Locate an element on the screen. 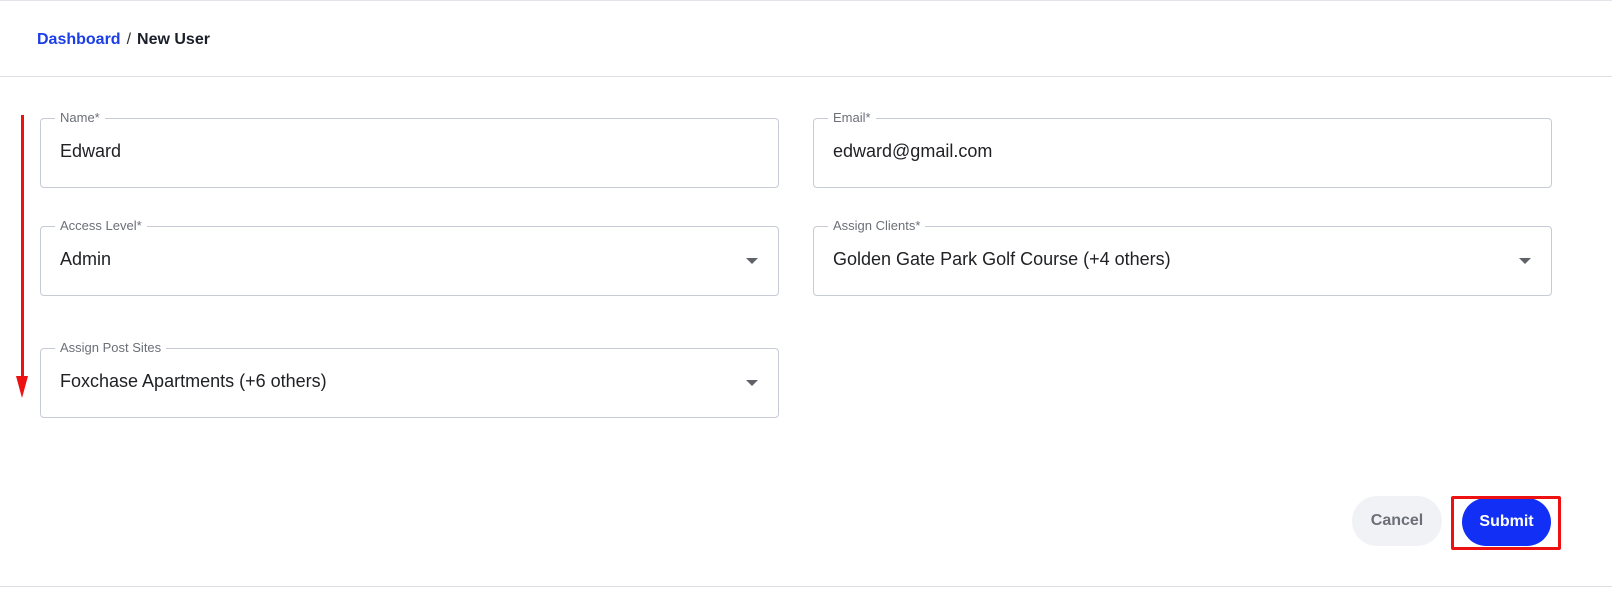  scroll-annotation-arrow-line is located at coordinates (22, 246).